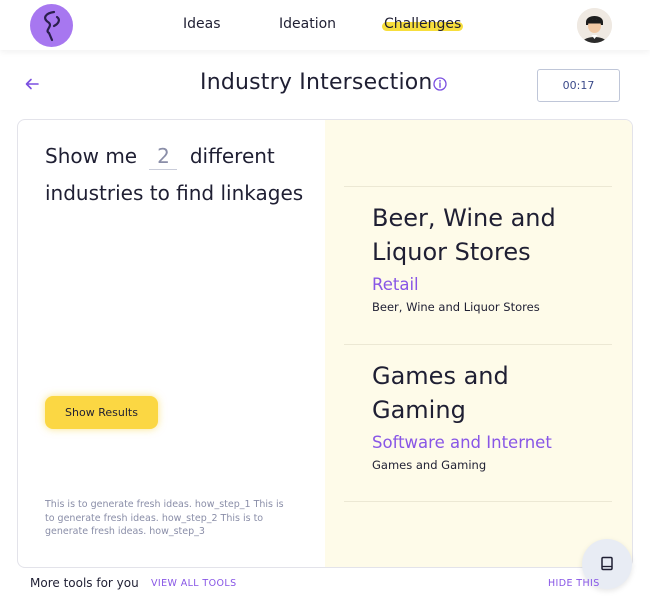  Describe the element at coordinates (462, 442) in the screenshot. I see `result-category: Software and Internet` at that location.